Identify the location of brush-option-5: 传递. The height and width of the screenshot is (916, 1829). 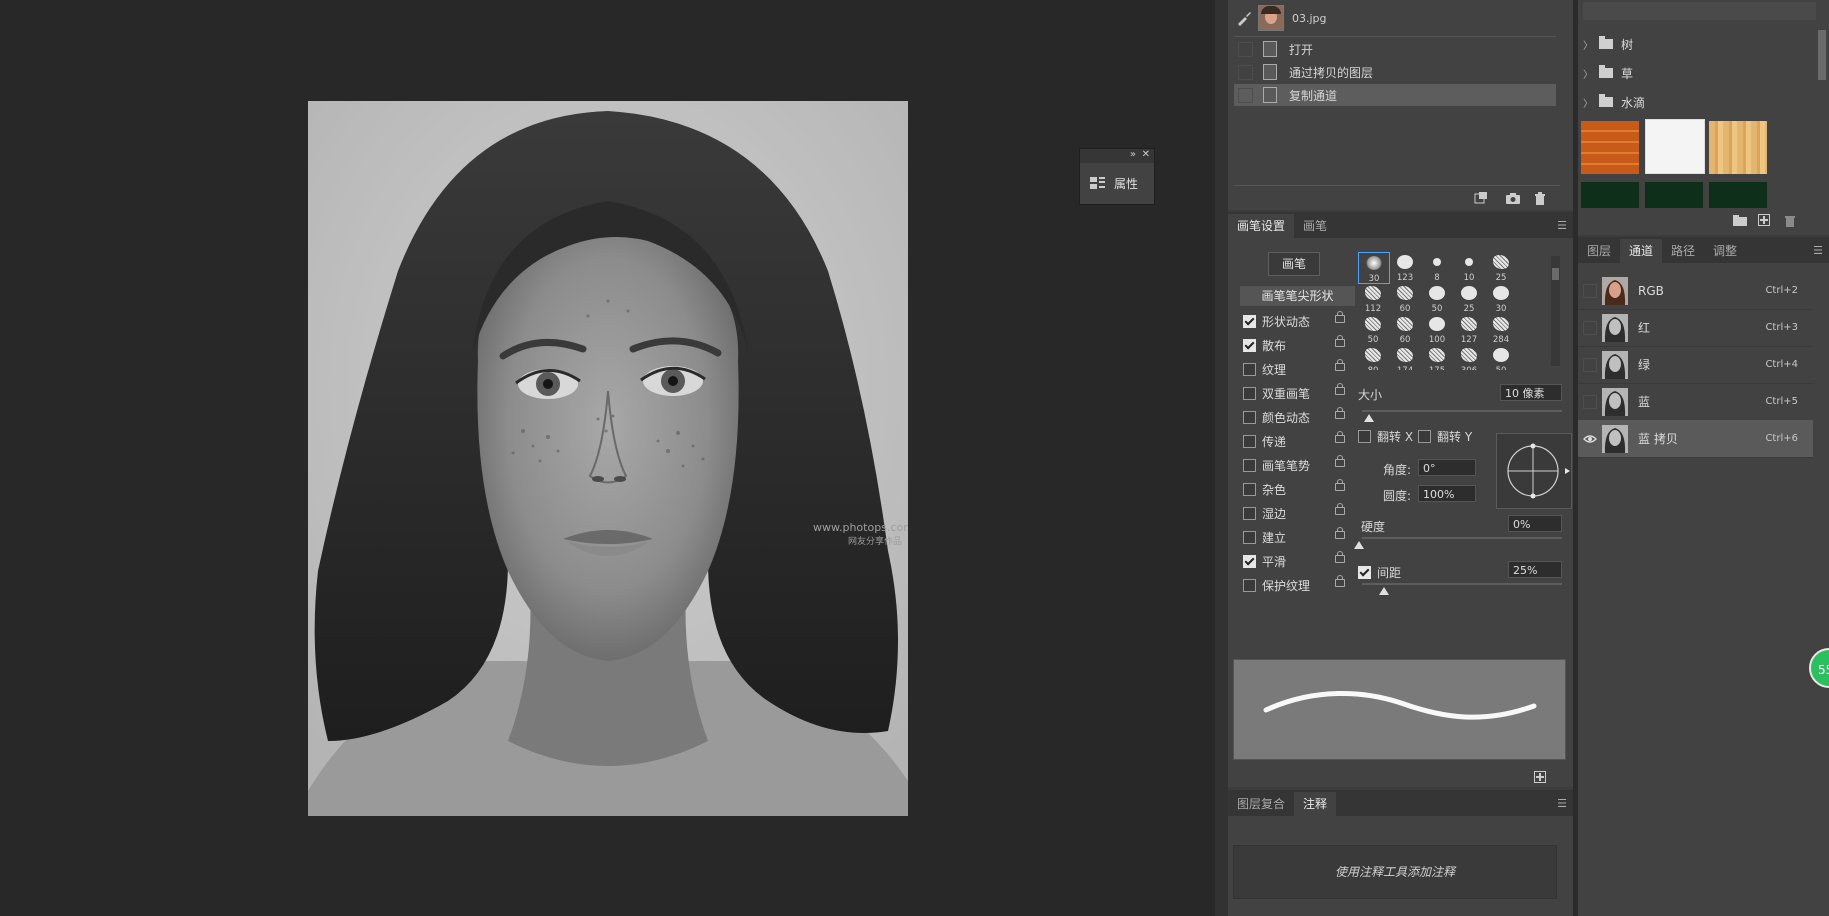
(1290, 441).